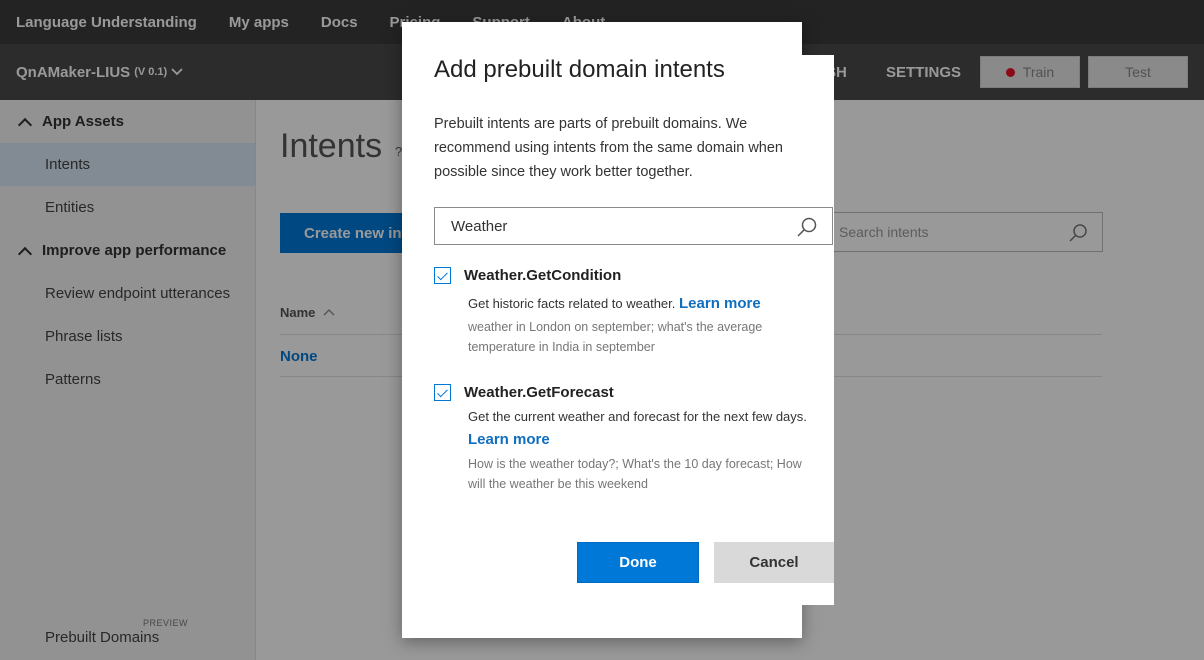 The width and height of the screenshot is (1204, 660). Describe the element at coordinates (638, 562) in the screenshot. I see `done-button: Done` at that location.